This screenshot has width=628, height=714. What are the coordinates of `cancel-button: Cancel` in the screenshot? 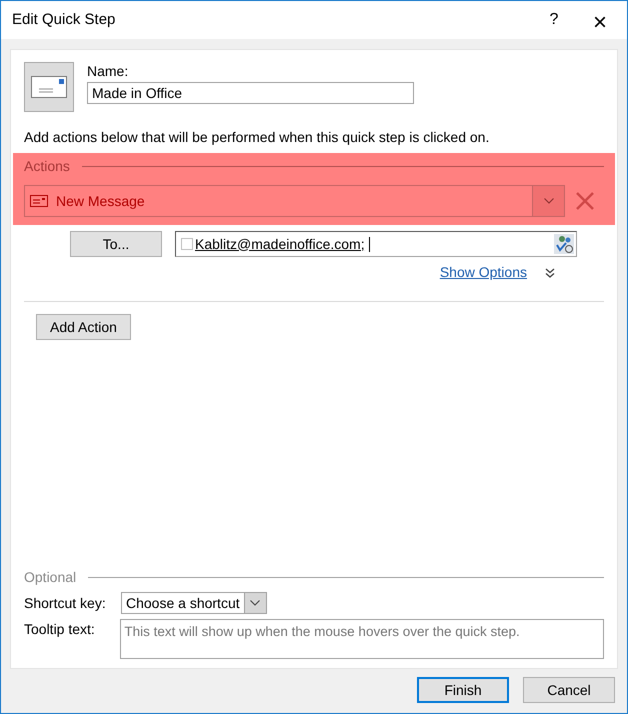 It's located at (569, 690).